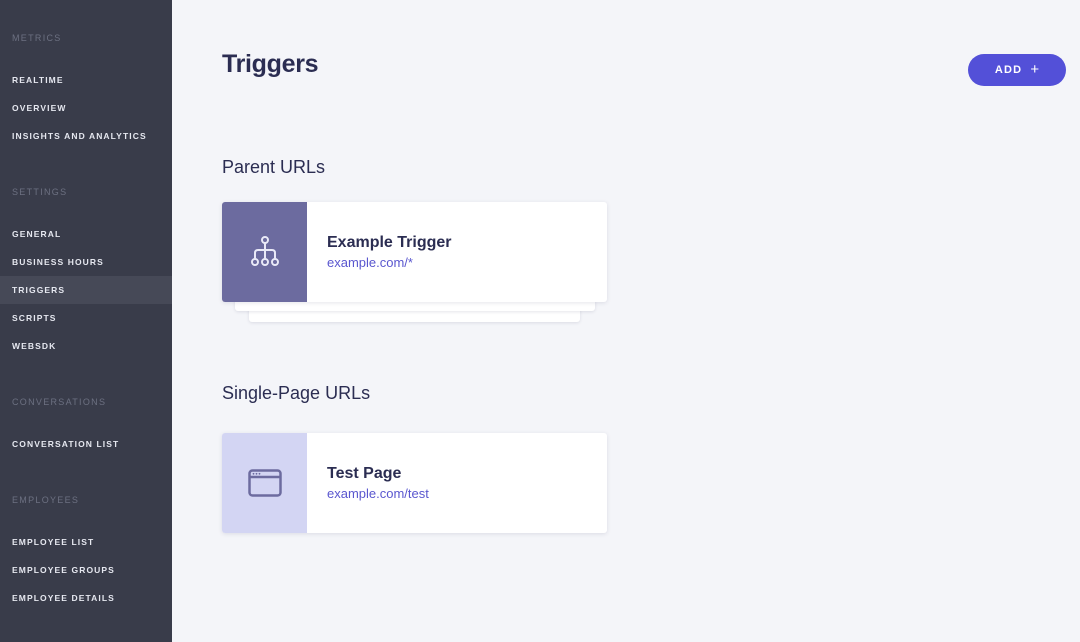 This screenshot has height=642, width=1080. What do you see at coordinates (86, 318) in the screenshot?
I see `sidebar-item-scripts: SCRIPTS` at bounding box center [86, 318].